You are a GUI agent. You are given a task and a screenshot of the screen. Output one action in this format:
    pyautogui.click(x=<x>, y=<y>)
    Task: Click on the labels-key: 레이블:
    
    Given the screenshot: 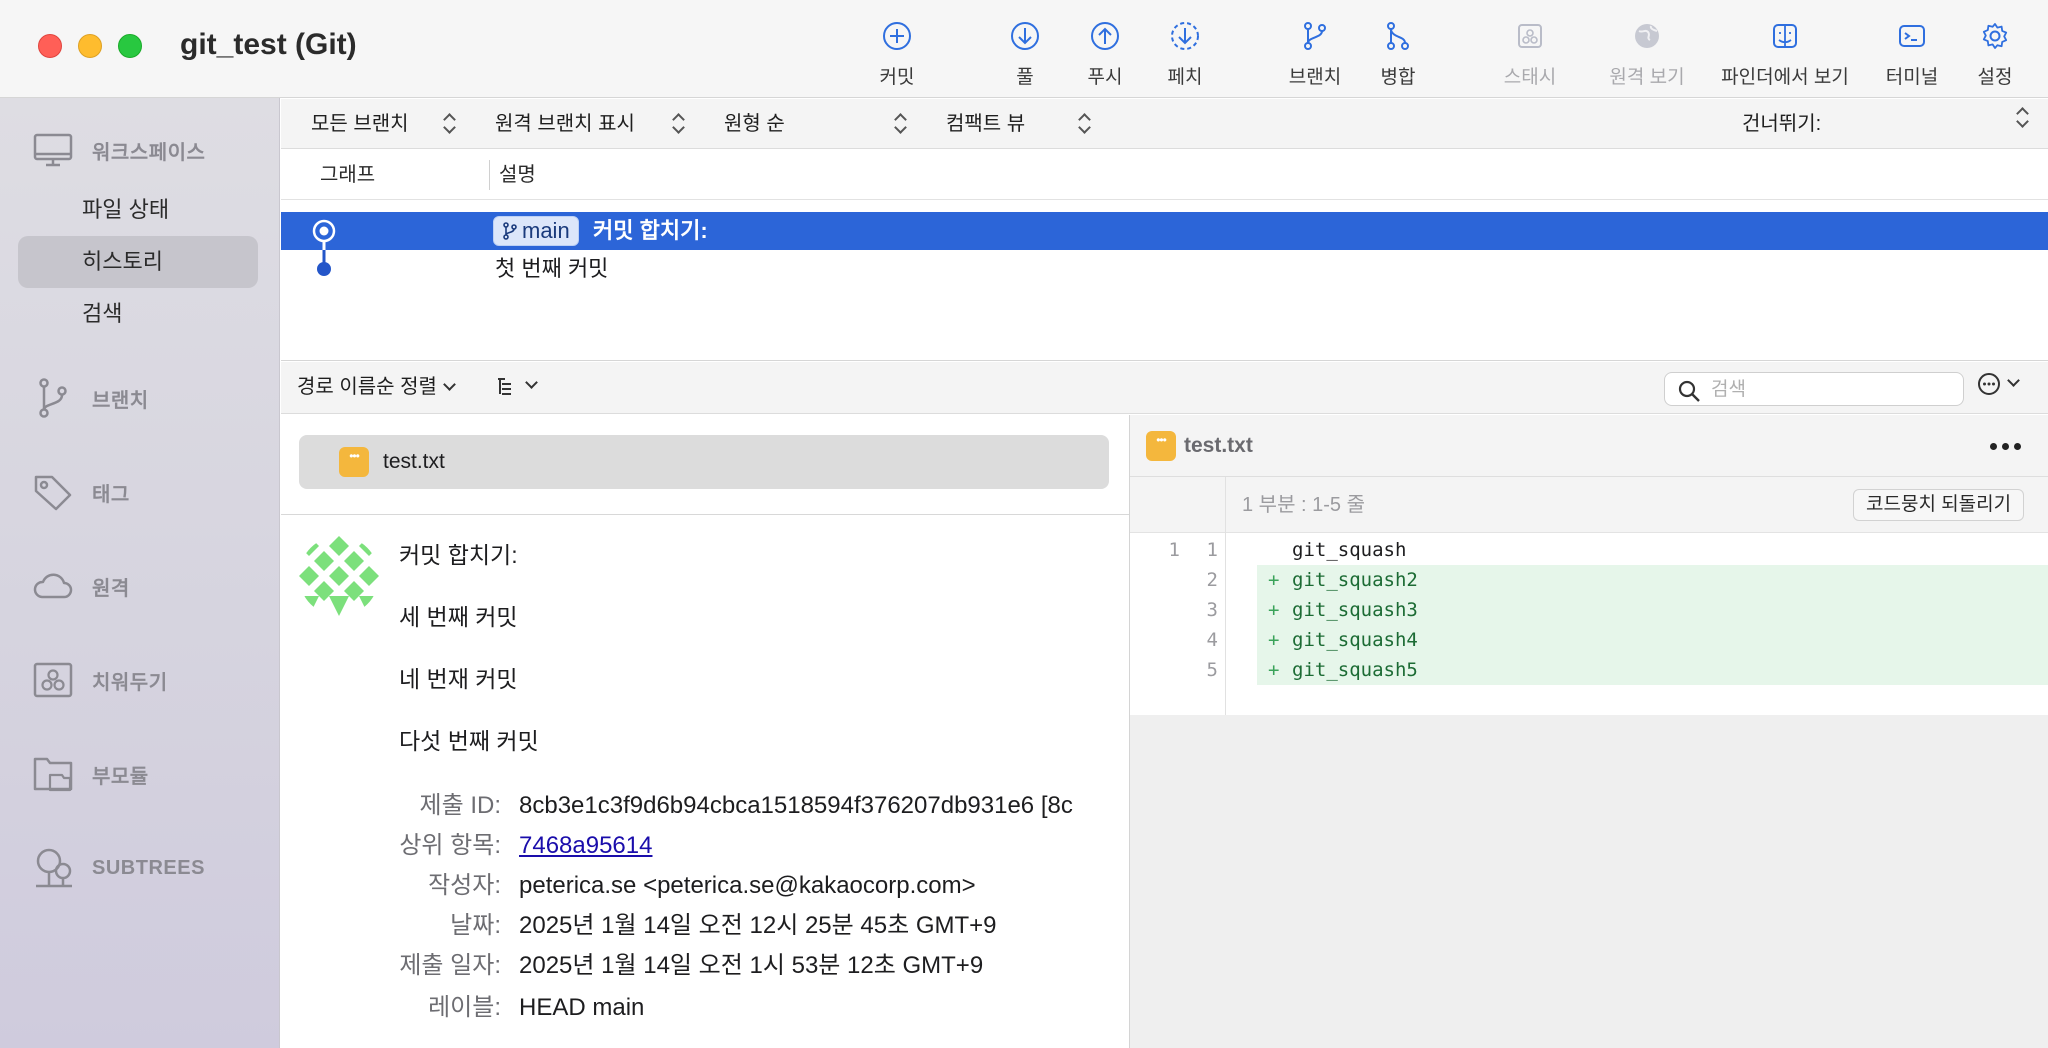 What is the action you would take?
    pyautogui.click(x=464, y=1007)
    